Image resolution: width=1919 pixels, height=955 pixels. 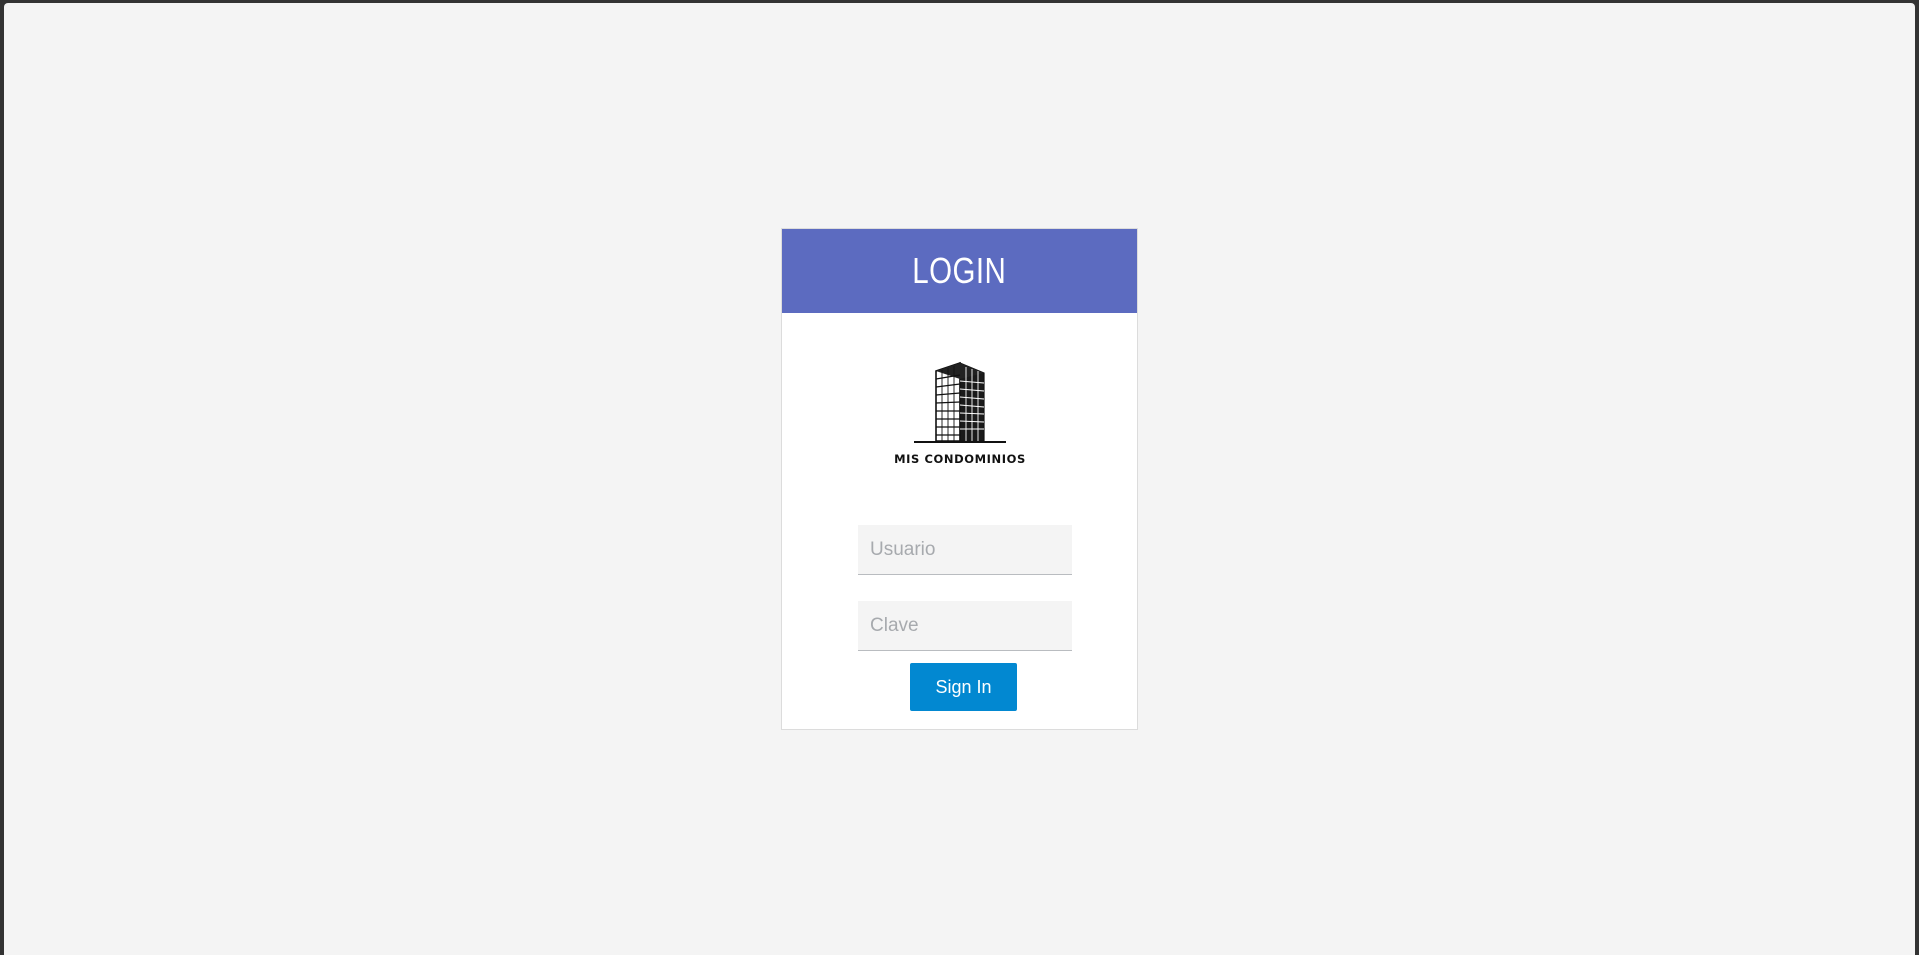 I want to click on building-icon, so click(x=960, y=402).